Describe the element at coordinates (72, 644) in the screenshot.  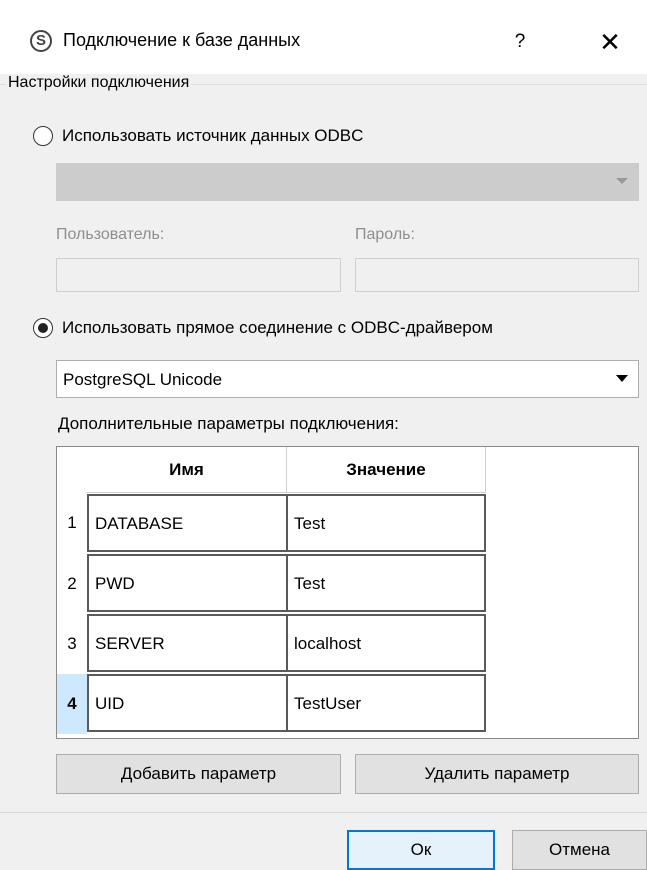
I see `row-number: 3` at that location.